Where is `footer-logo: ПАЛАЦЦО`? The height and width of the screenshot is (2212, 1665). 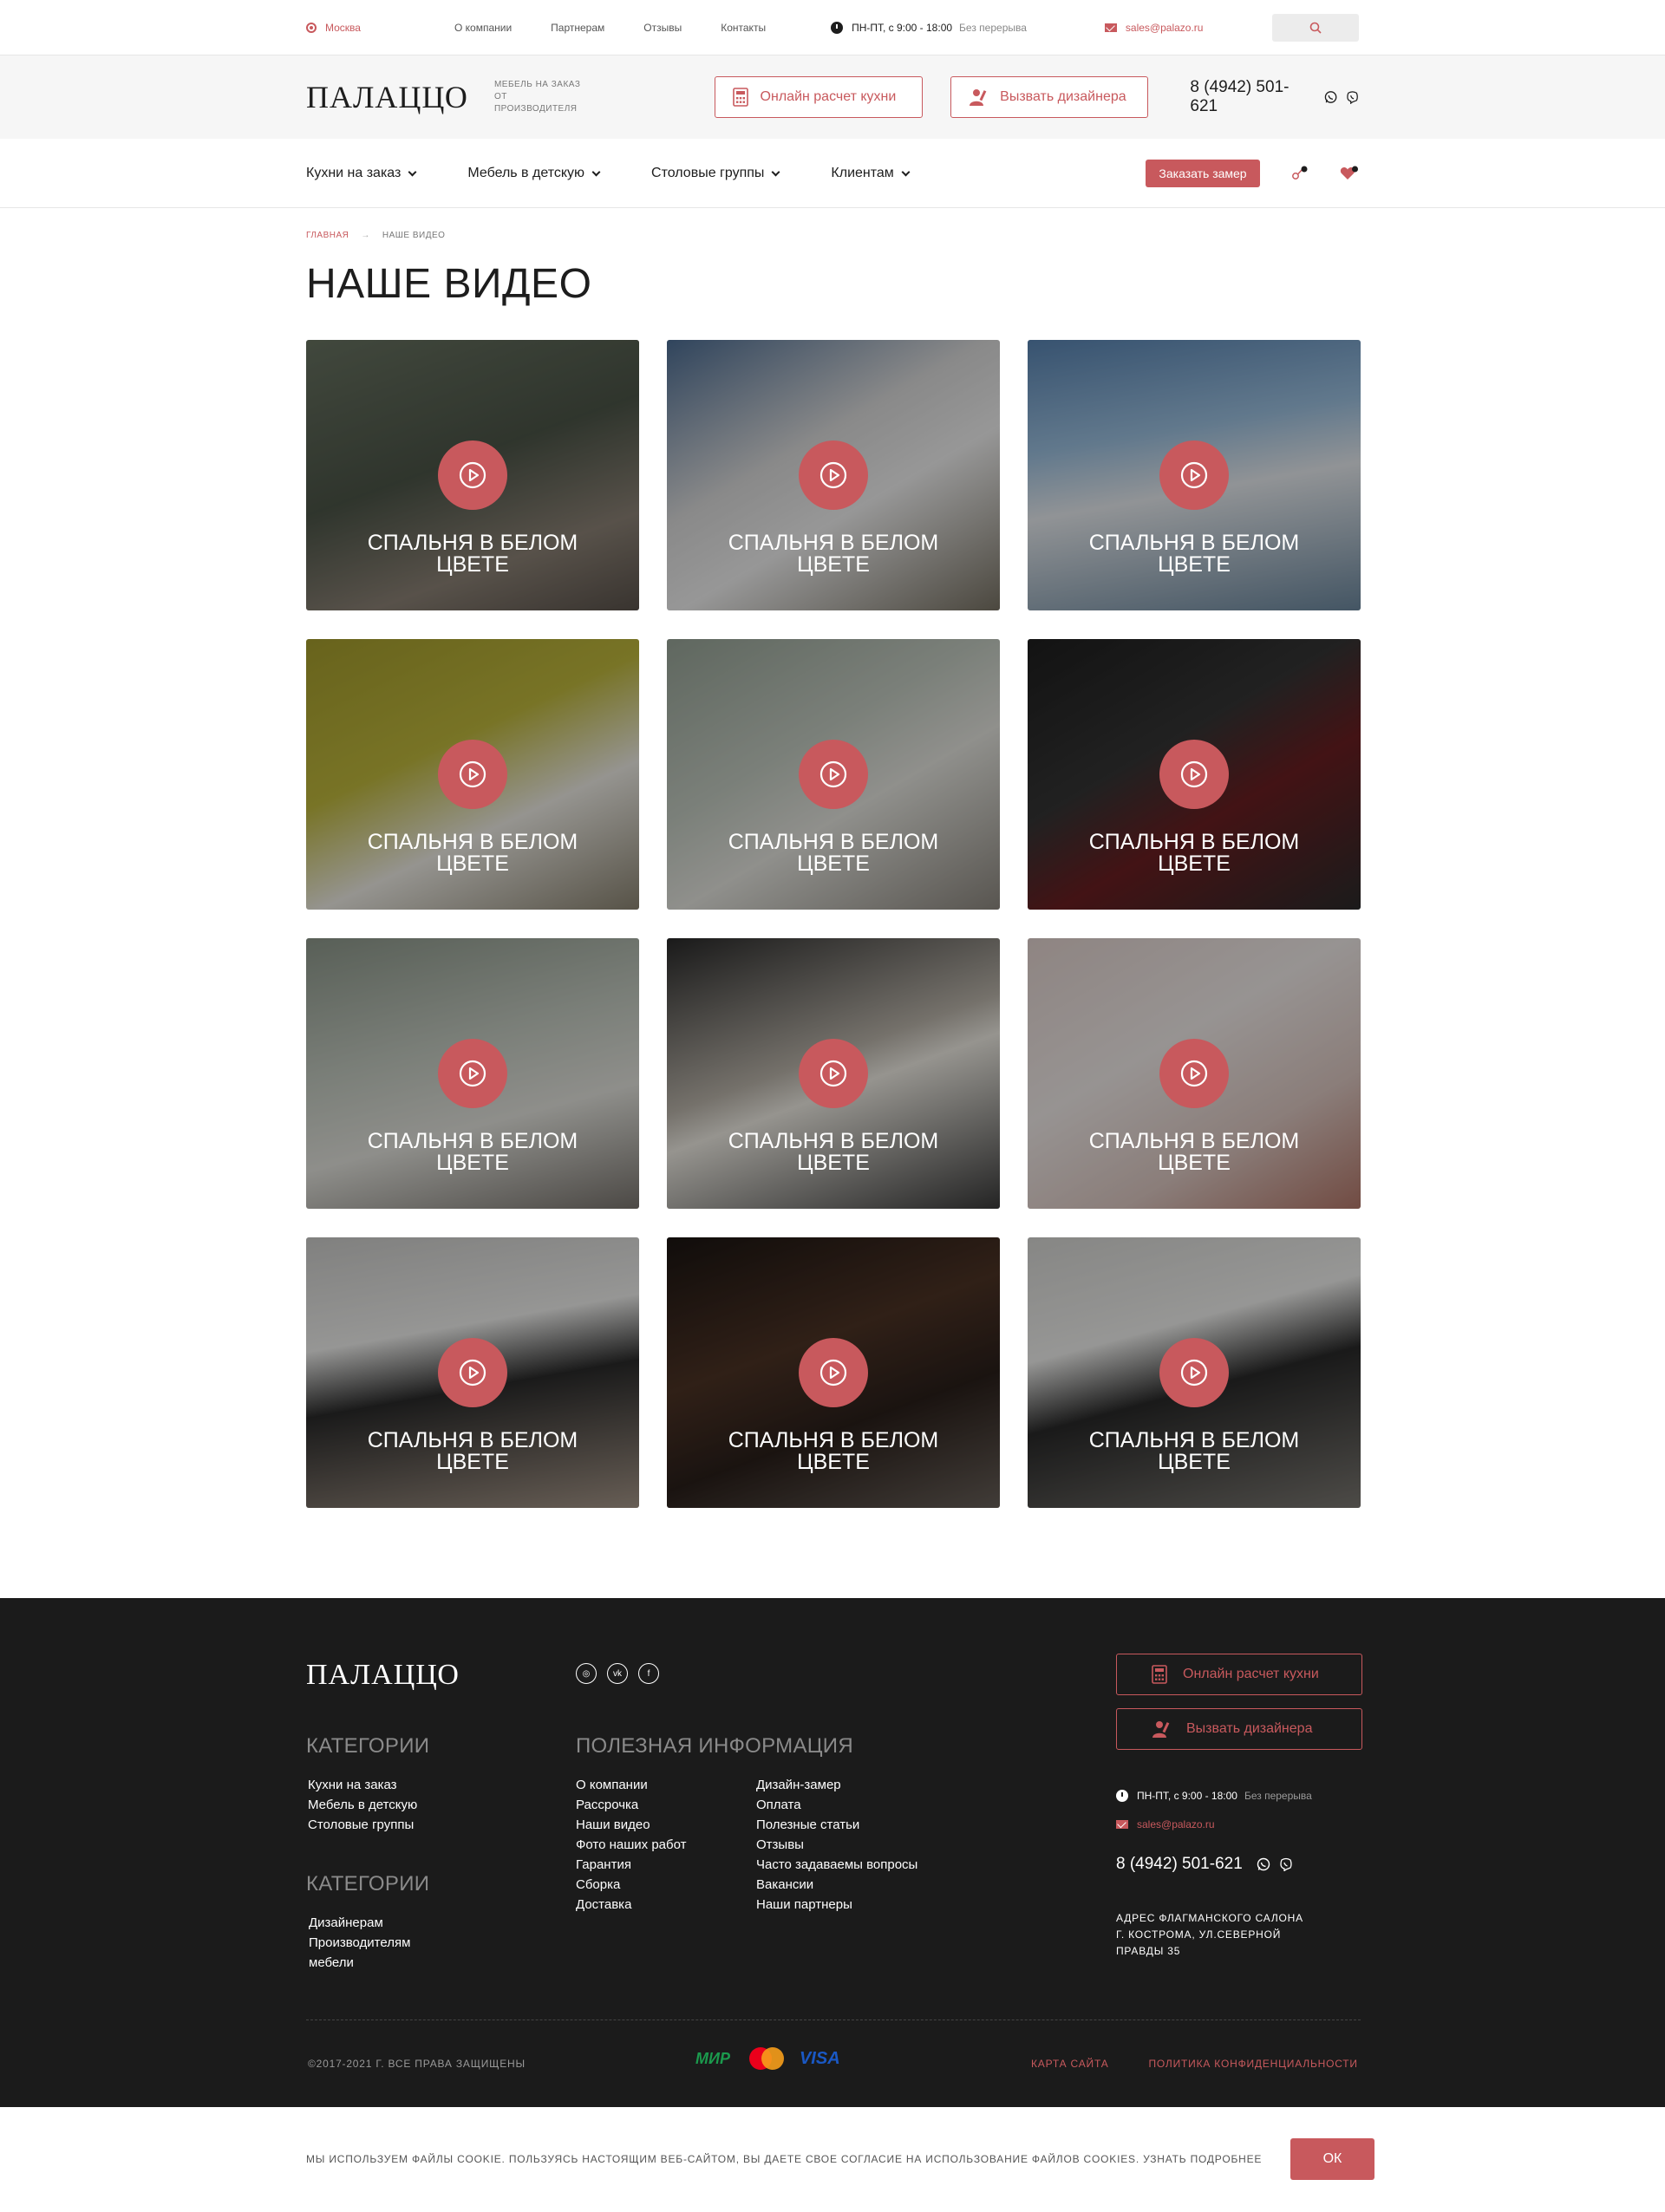
footer-logo: ПАЛАЦЦО is located at coordinates (383, 1675).